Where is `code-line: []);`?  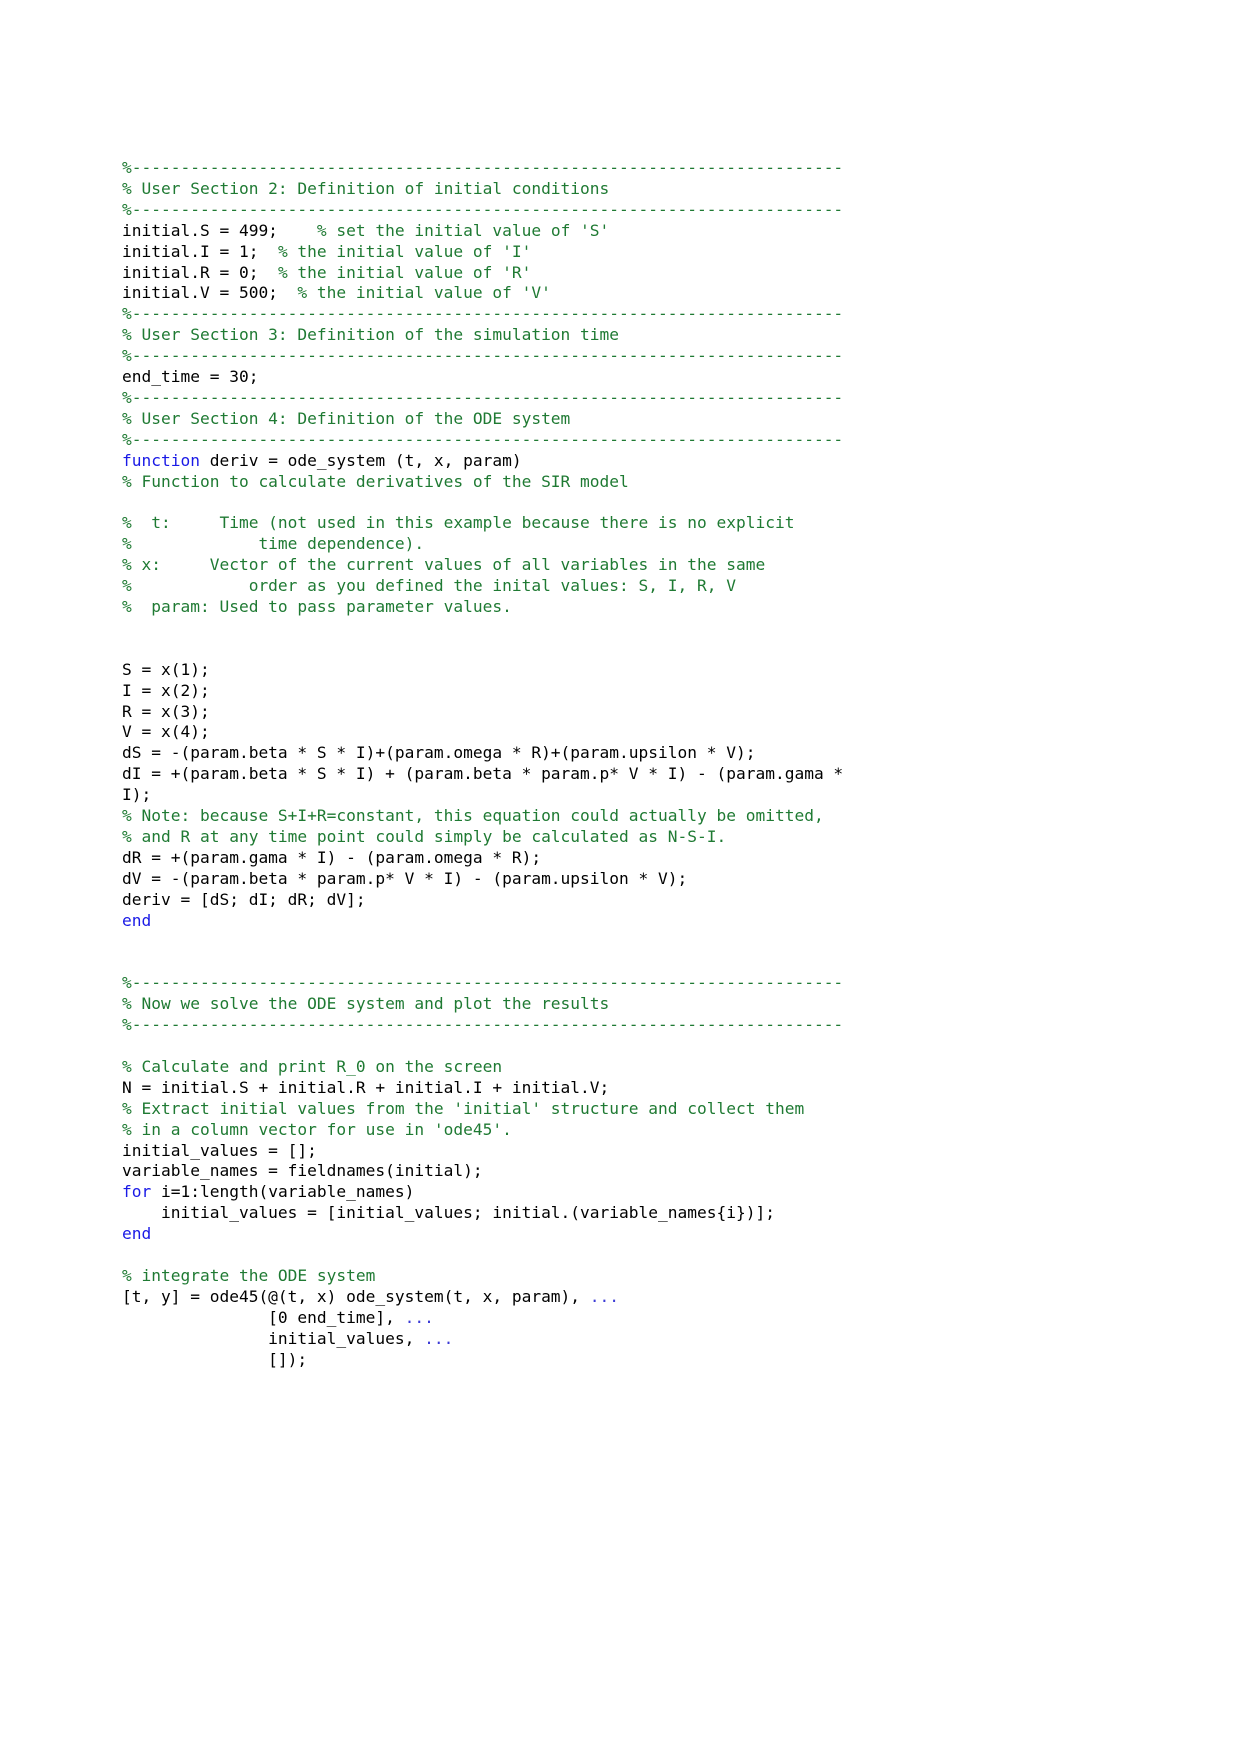
code-line: []); is located at coordinates (622, 1360).